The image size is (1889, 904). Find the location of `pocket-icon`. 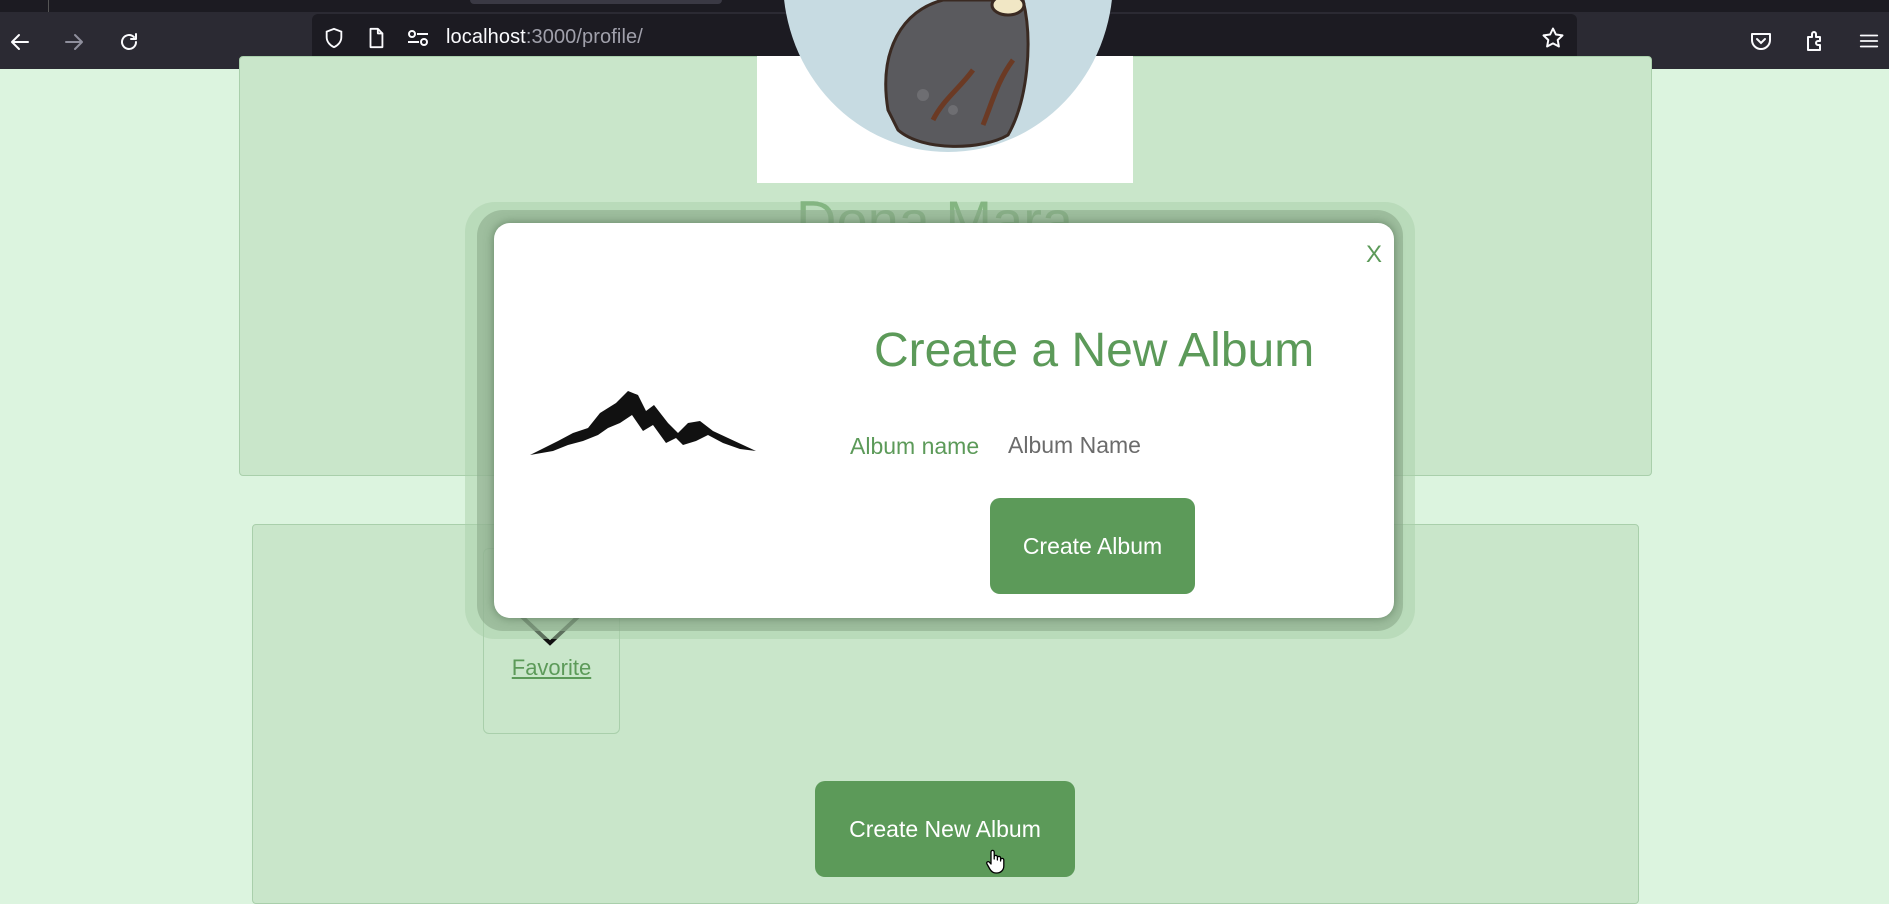

pocket-icon is located at coordinates (1761, 41).